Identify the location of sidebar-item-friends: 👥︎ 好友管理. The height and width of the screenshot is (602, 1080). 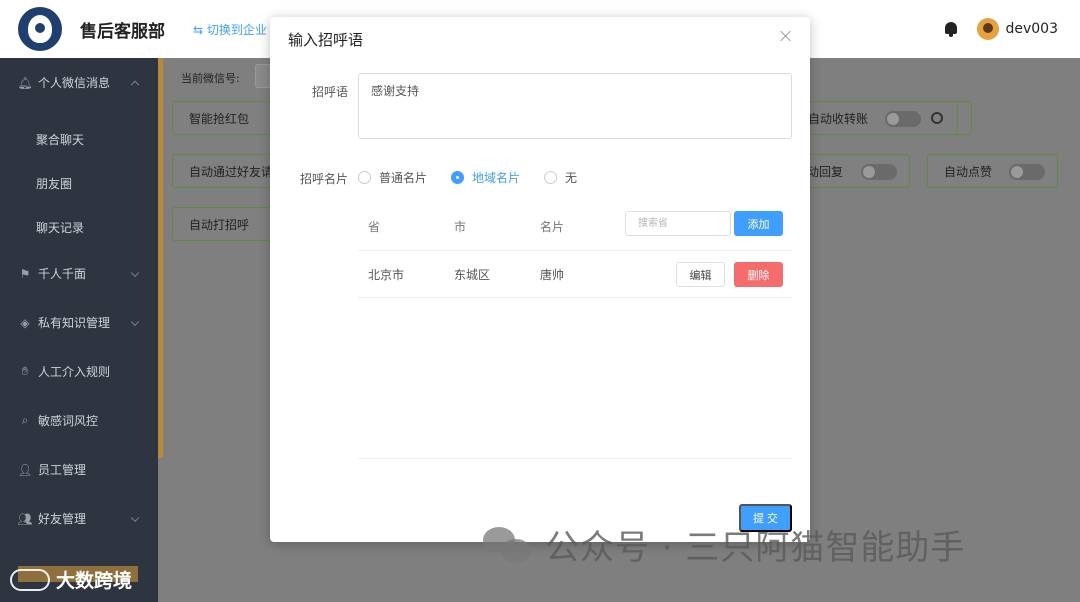
(79, 518).